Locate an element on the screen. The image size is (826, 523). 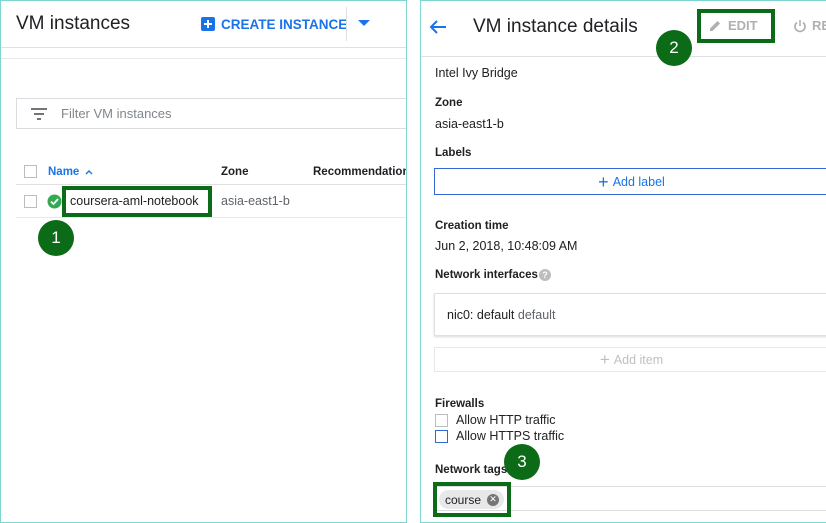
firewall-https-option: Allow HTTPS traffic is located at coordinates (499, 436).